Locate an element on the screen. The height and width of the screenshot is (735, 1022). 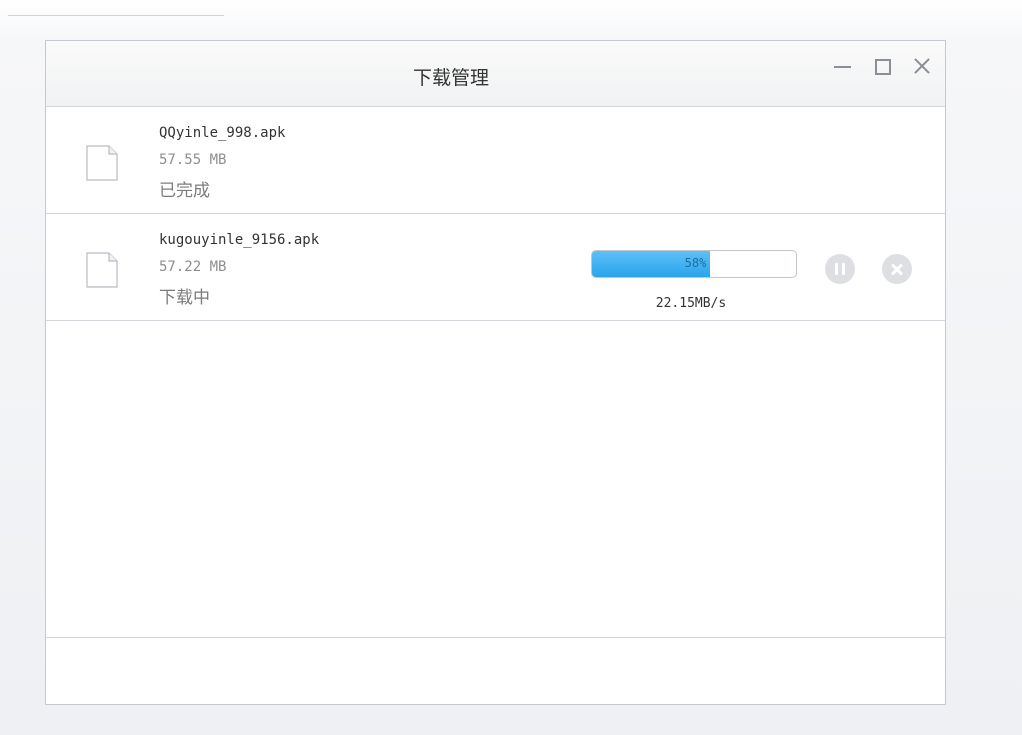
close-button is located at coordinates (922, 66).